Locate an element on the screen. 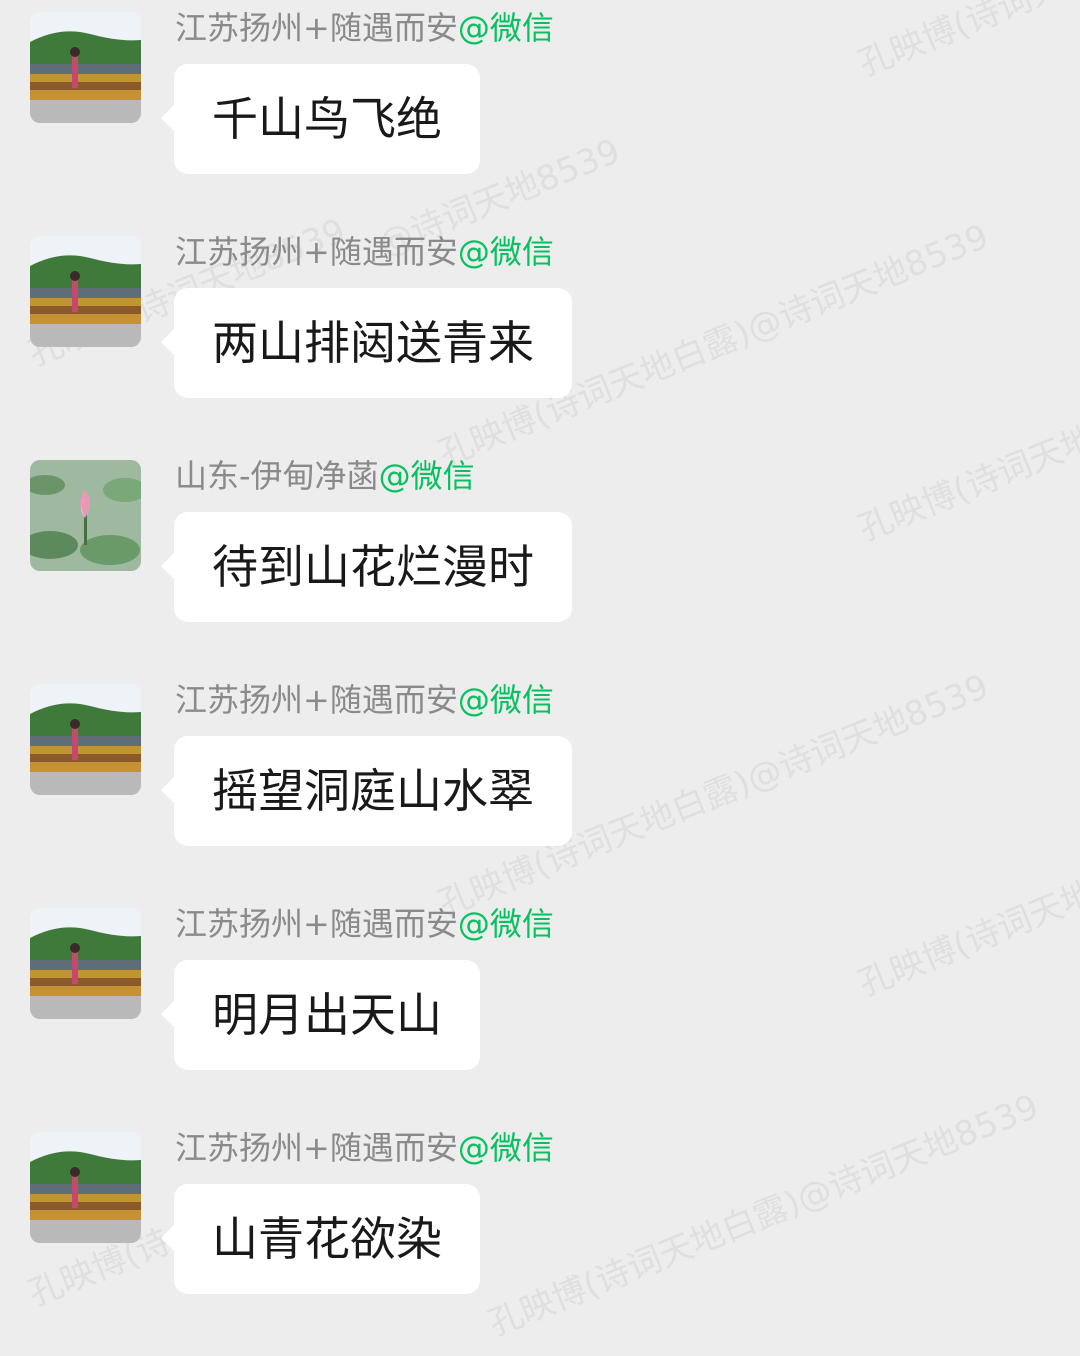 This screenshot has height=1356, width=1080. sender-name: 山东-伊甸净菡@微信 is located at coordinates (325, 476).